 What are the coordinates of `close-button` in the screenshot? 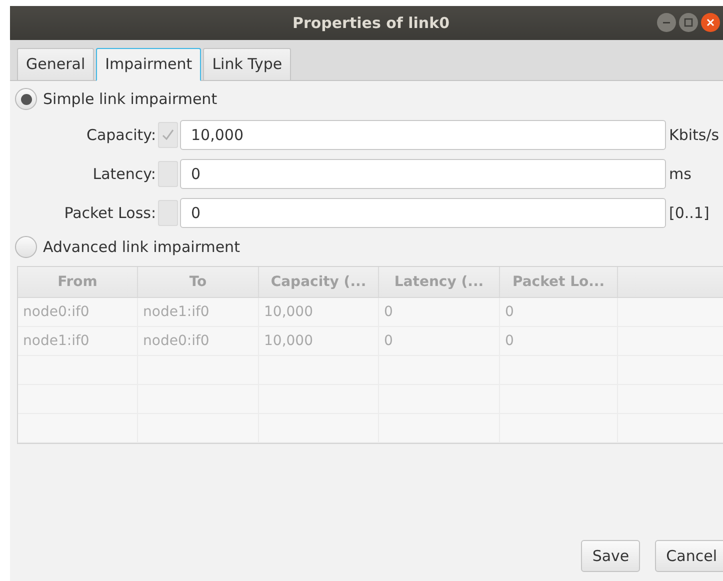 It's located at (710, 22).